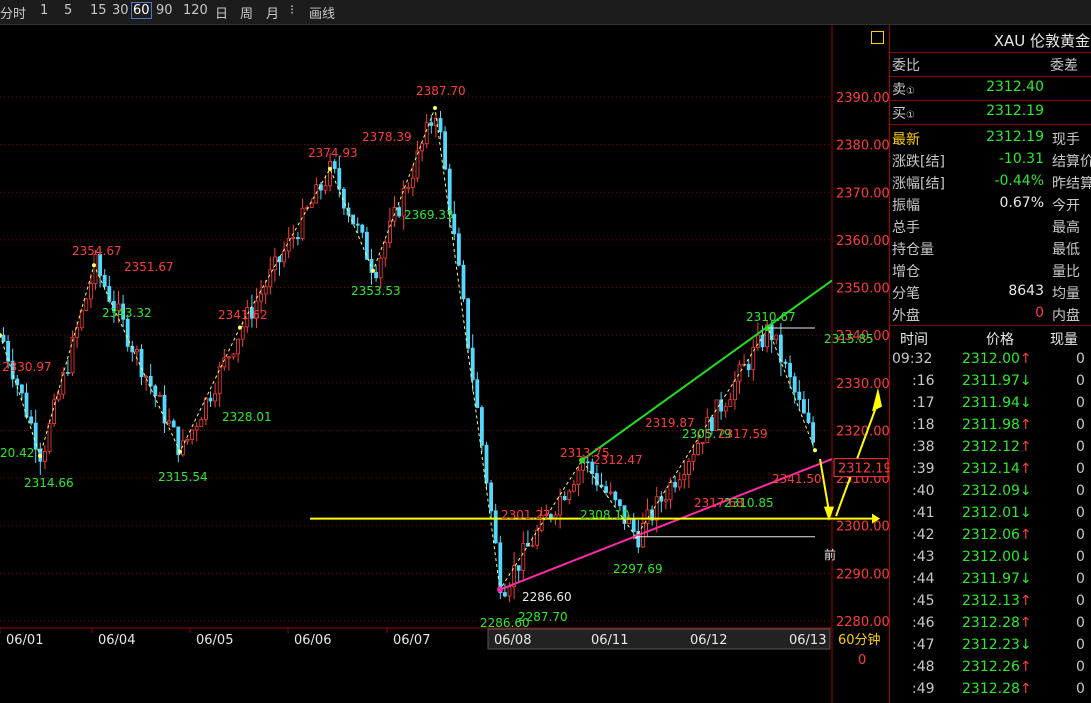  What do you see at coordinates (68, 10) in the screenshot?
I see `period-2-button: 5` at bounding box center [68, 10].